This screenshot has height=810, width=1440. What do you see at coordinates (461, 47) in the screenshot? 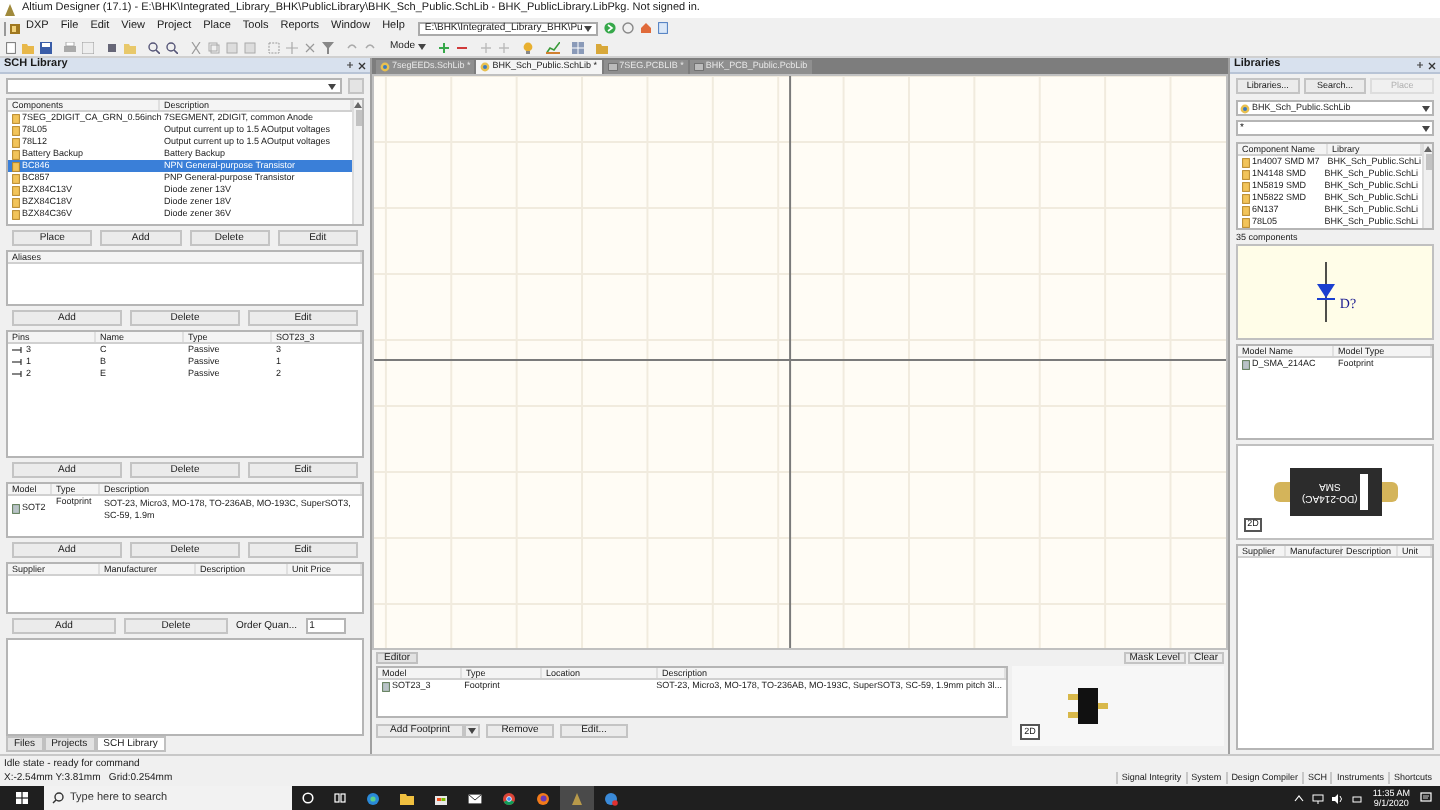
I see `minus-icon` at bounding box center [461, 47].